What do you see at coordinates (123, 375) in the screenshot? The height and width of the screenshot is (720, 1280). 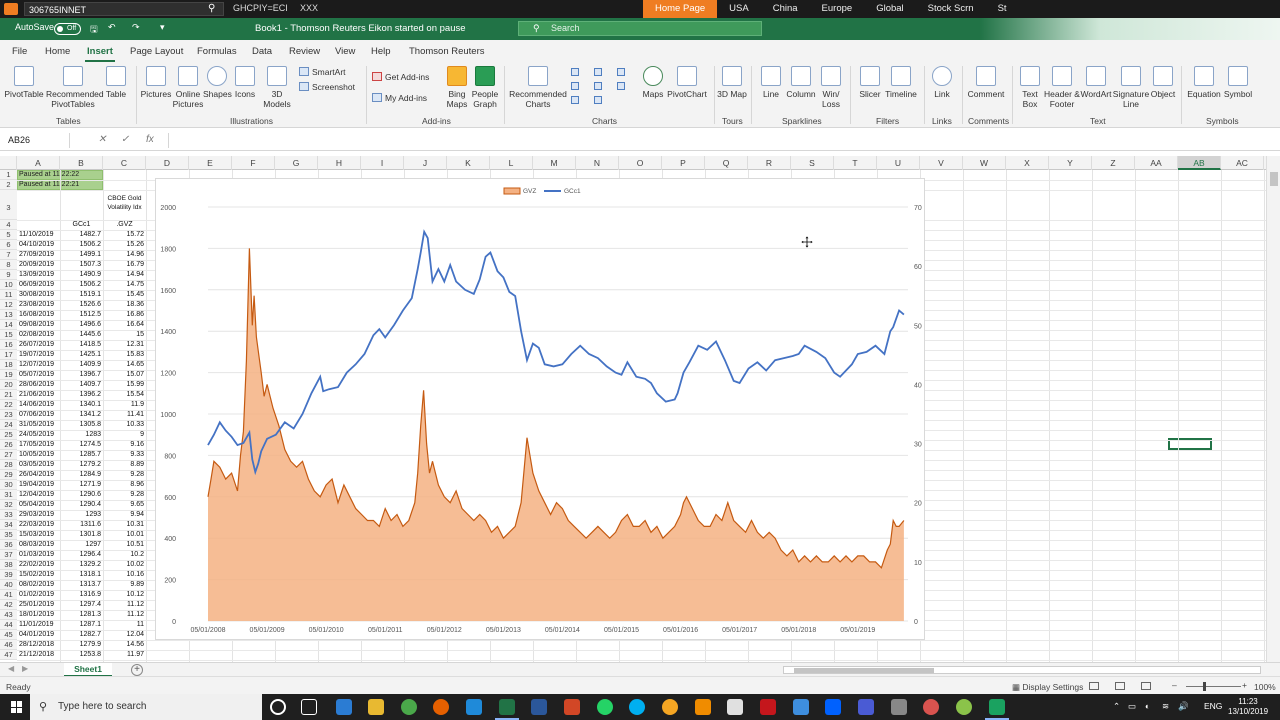 I see `cell-c19: 15.07` at bounding box center [123, 375].